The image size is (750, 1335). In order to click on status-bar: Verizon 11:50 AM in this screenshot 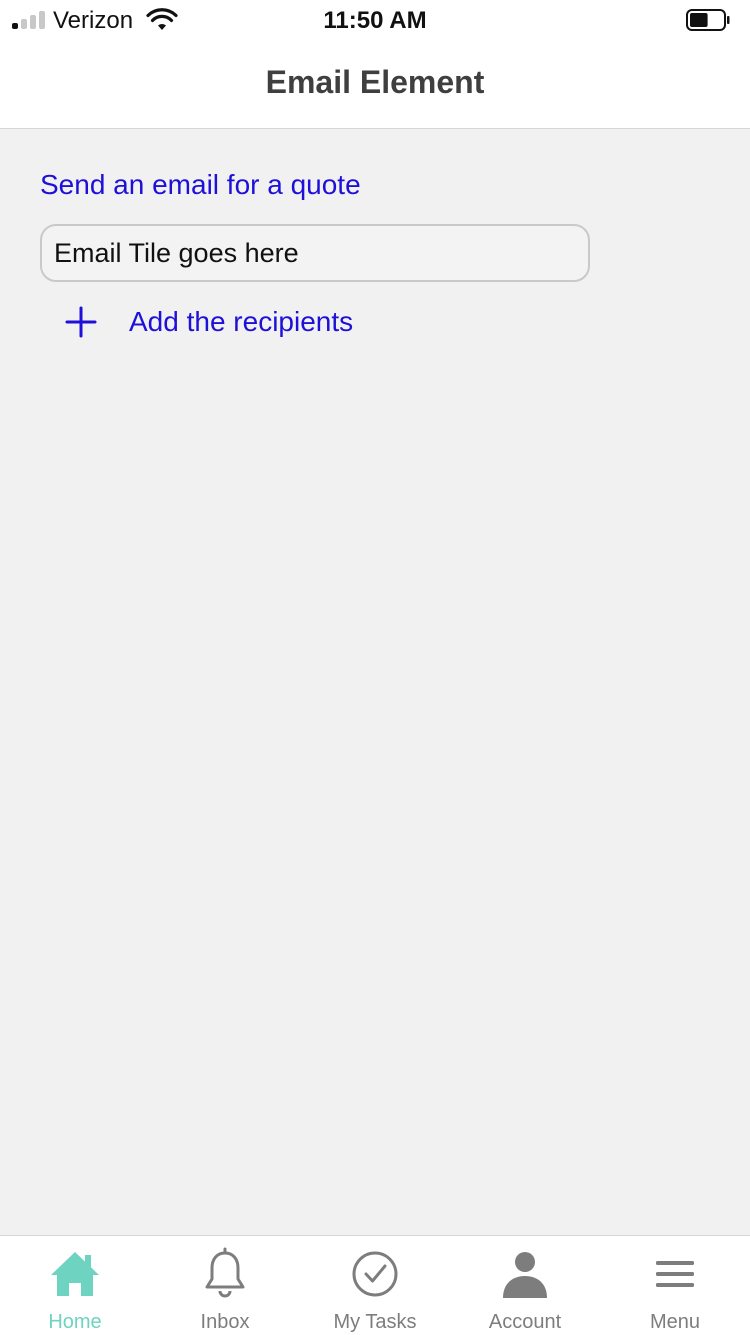, I will do `click(375, 20)`.